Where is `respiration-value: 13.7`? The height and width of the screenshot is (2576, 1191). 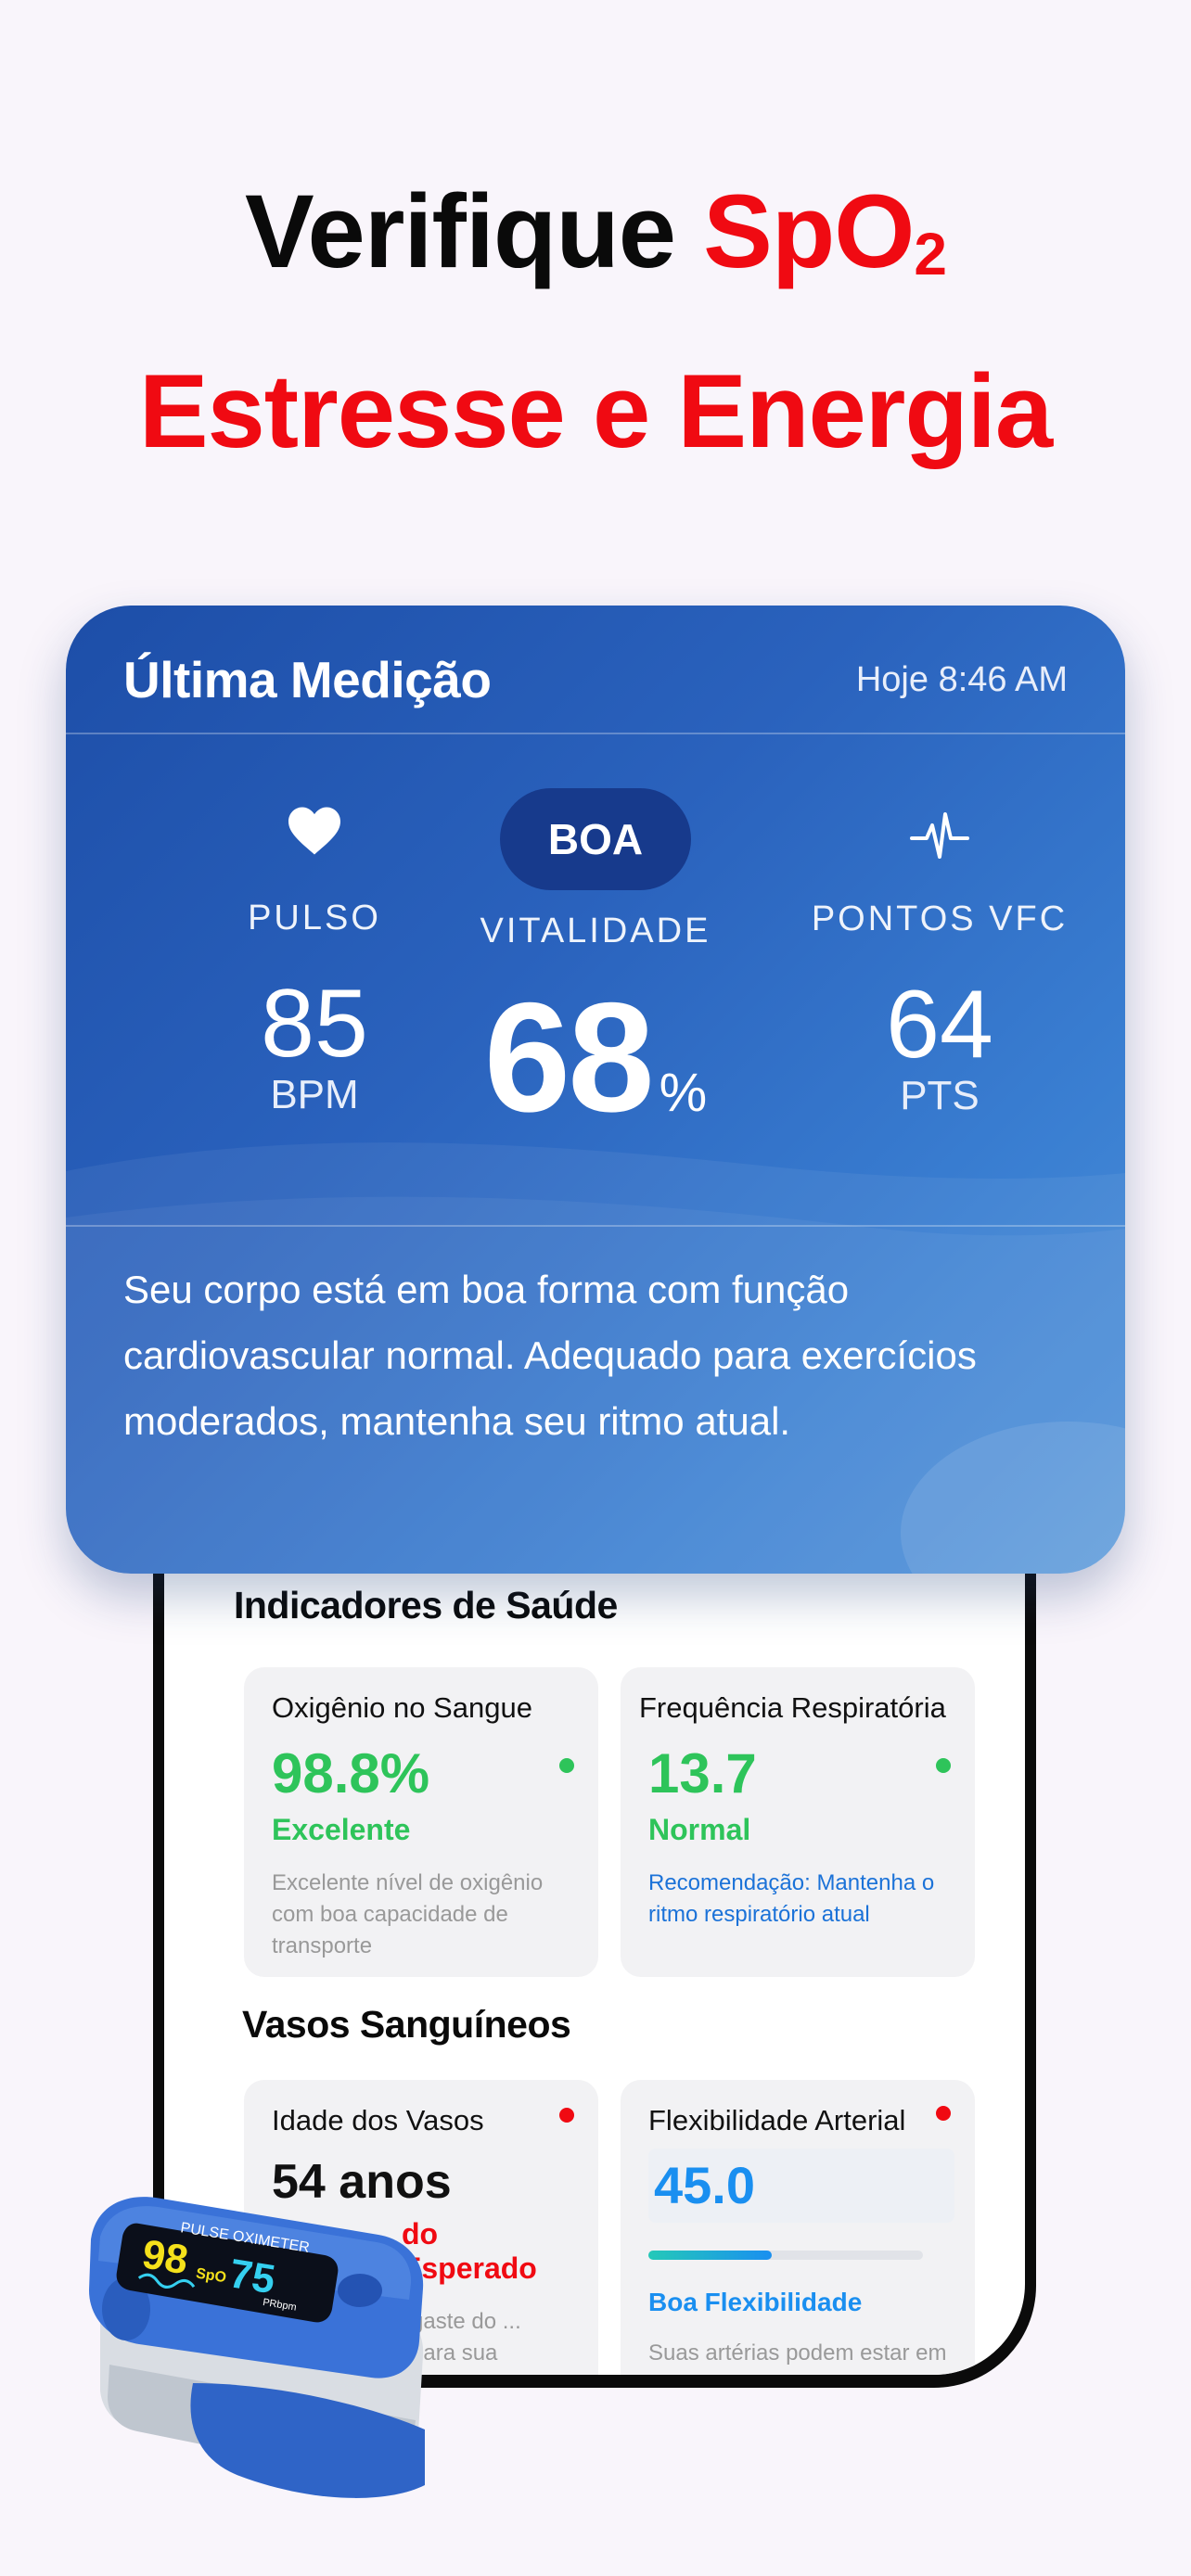 respiration-value: 13.7 is located at coordinates (702, 1773).